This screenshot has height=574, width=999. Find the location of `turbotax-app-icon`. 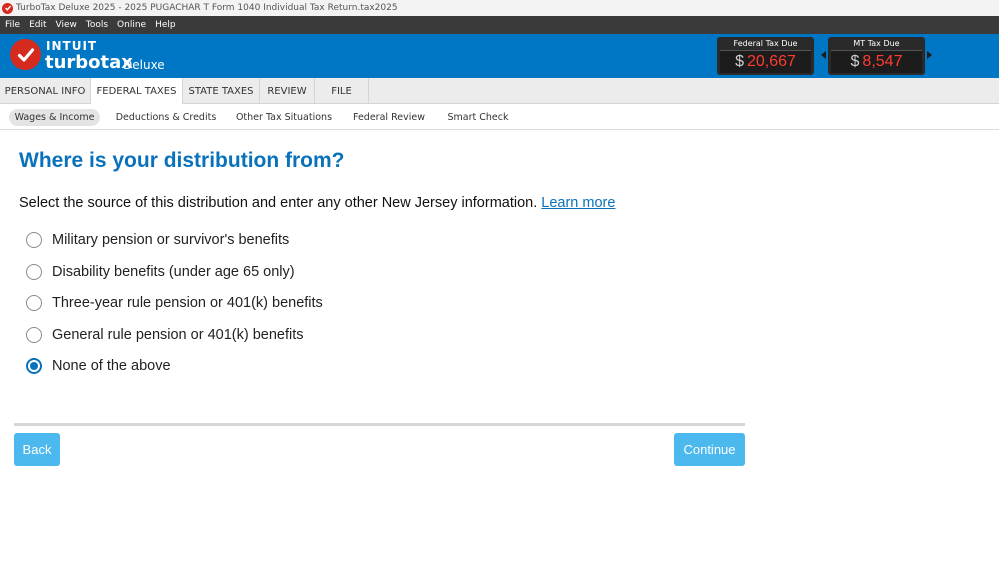

turbotax-app-icon is located at coordinates (7, 8).